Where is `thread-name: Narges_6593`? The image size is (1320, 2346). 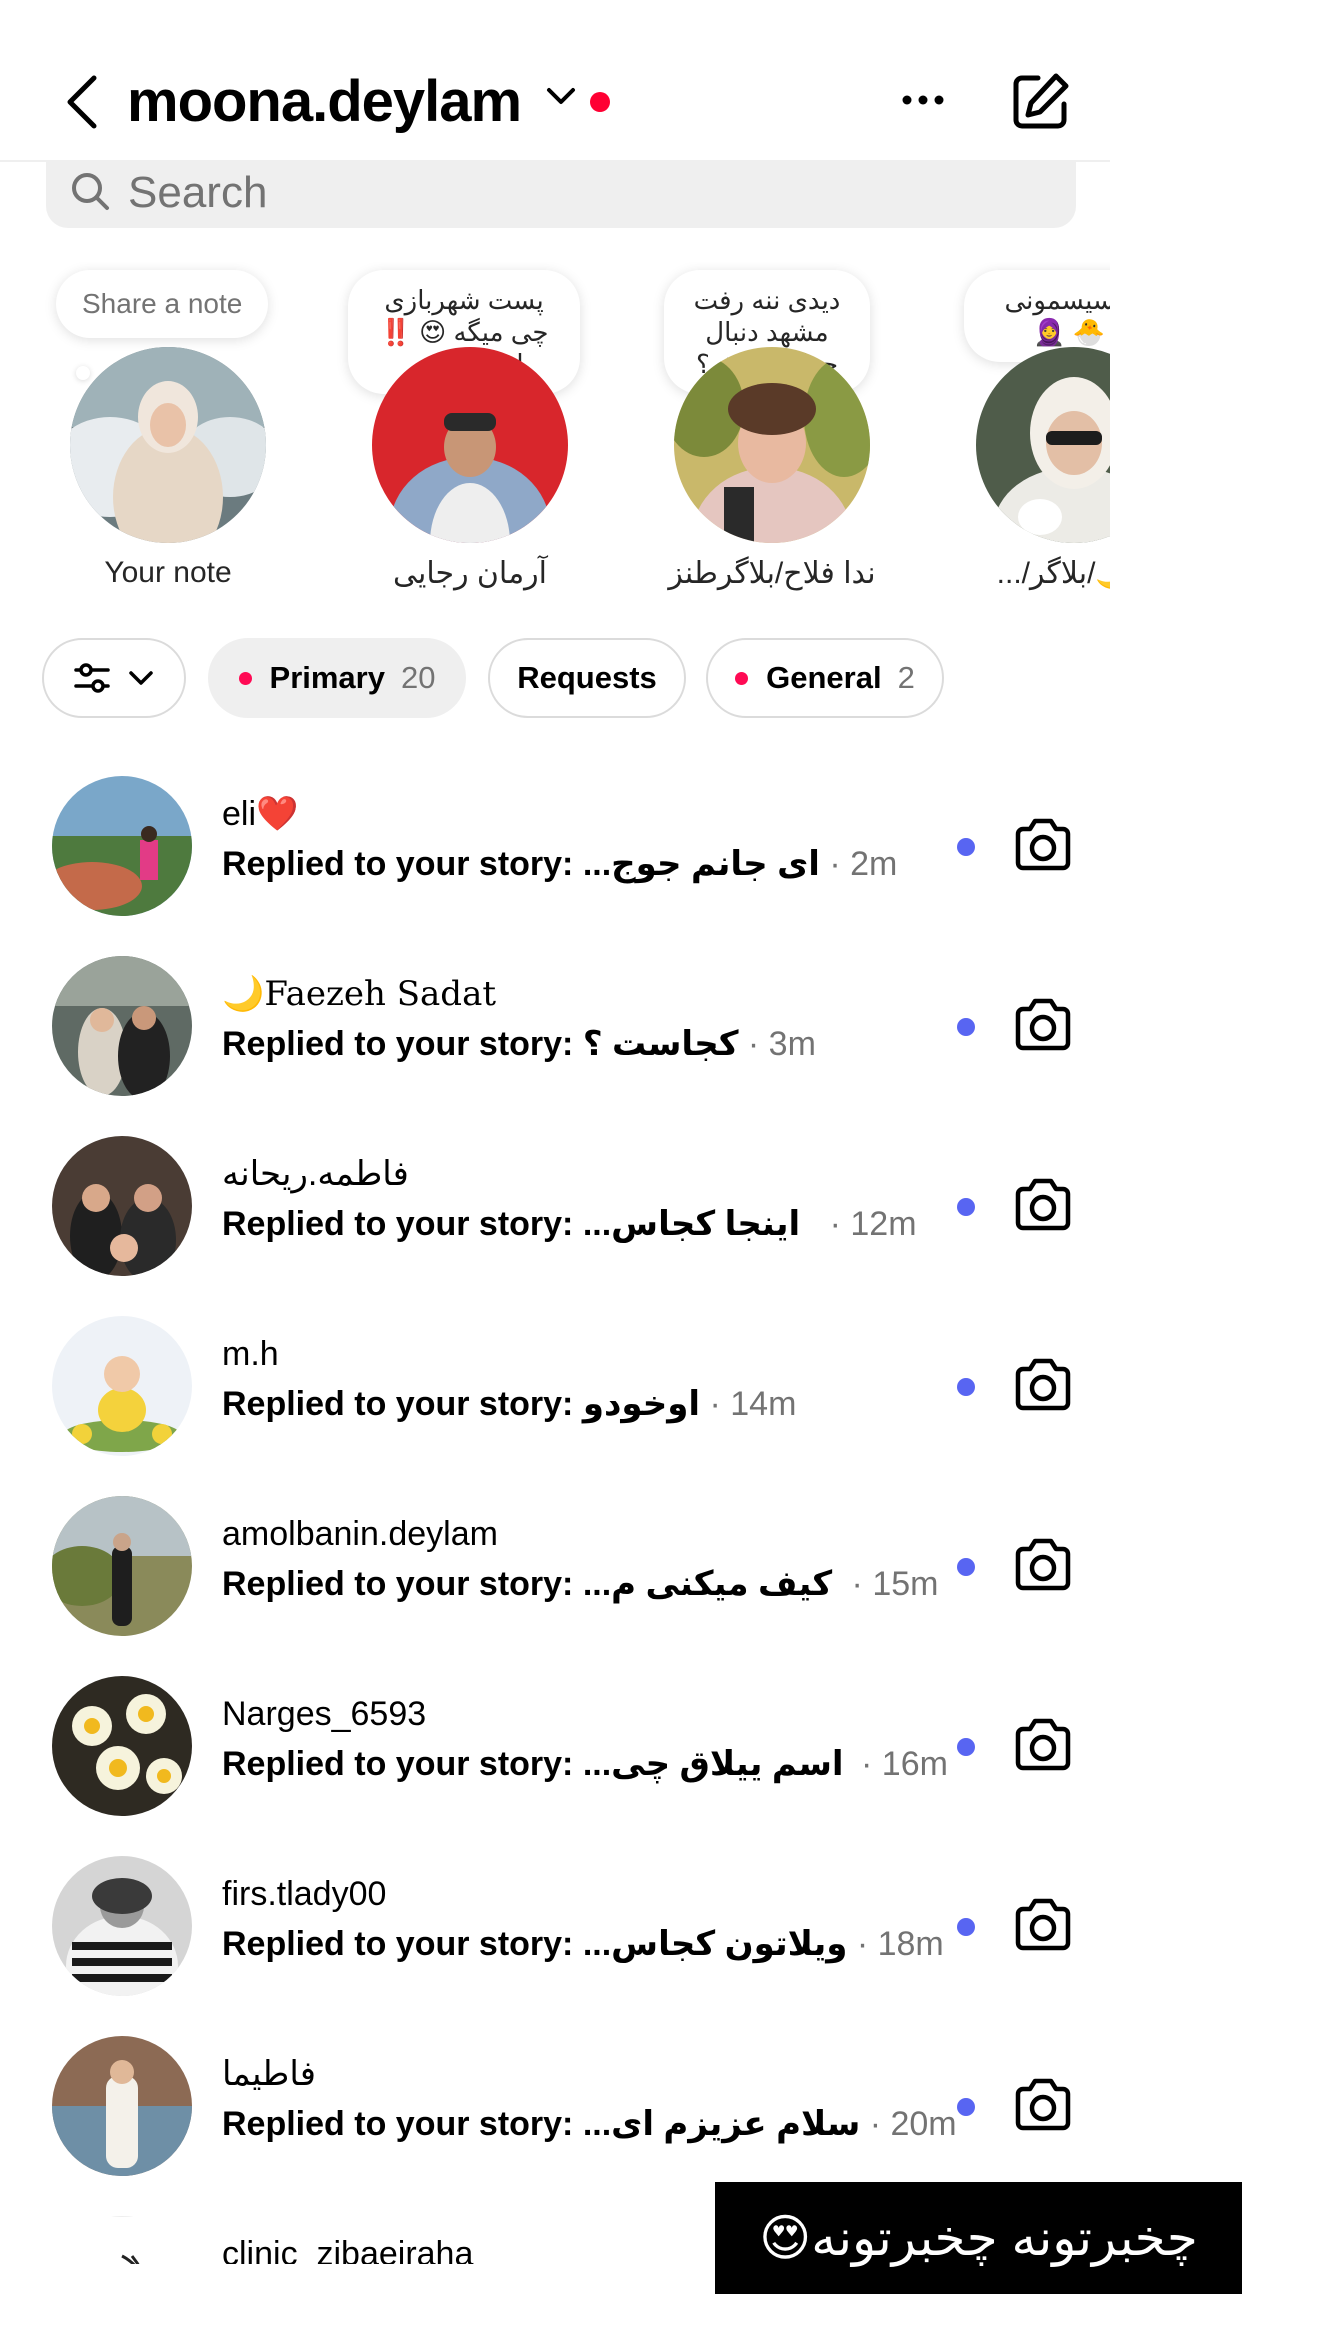 thread-name: Narges_6593 is located at coordinates (324, 1714).